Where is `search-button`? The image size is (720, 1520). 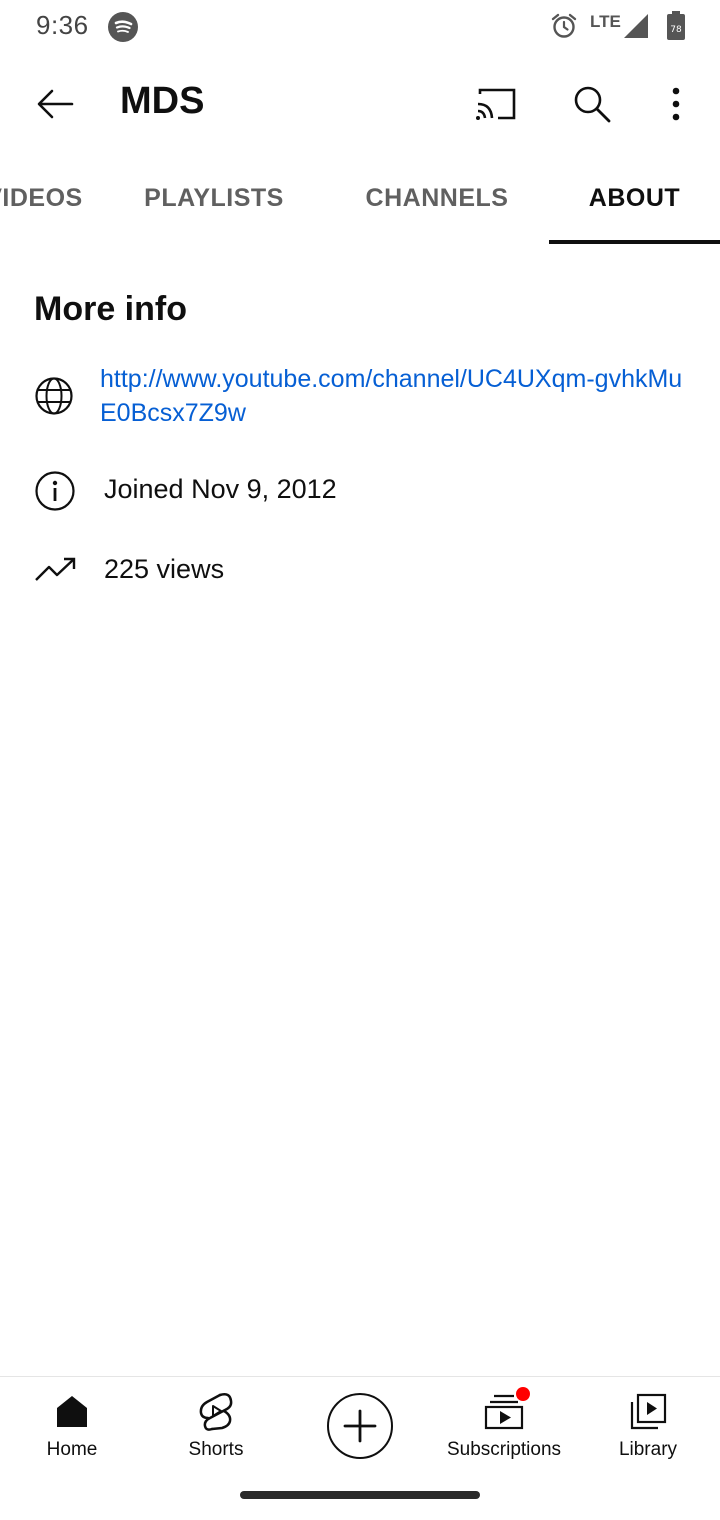
search-button is located at coordinates (592, 104).